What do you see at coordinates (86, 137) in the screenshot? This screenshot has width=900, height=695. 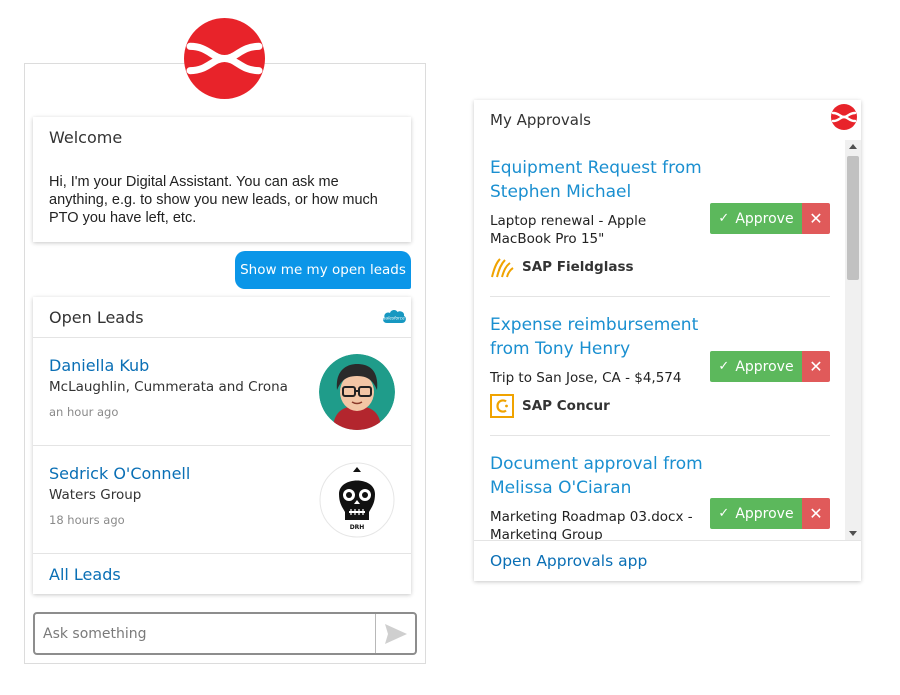 I see `welcome-title: Welcome` at bounding box center [86, 137].